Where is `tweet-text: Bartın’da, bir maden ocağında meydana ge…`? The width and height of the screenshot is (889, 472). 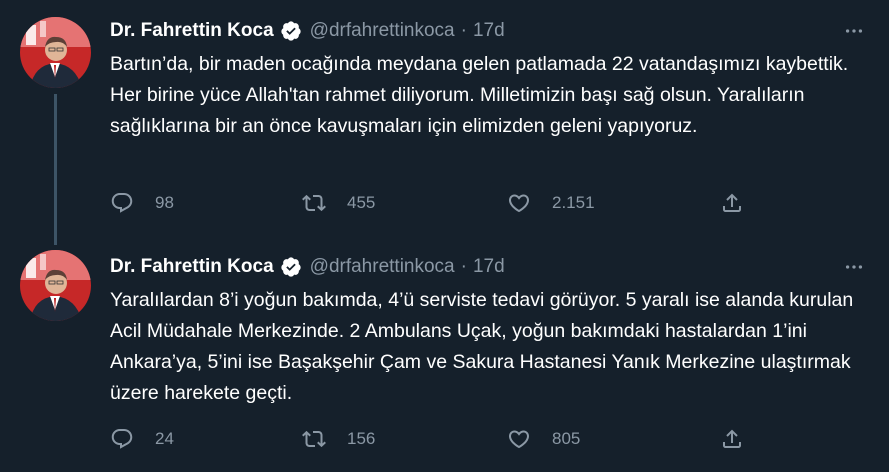
tweet-text: Bartın’da, bir maden ocağında meydana ge… is located at coordinates (479, 95).